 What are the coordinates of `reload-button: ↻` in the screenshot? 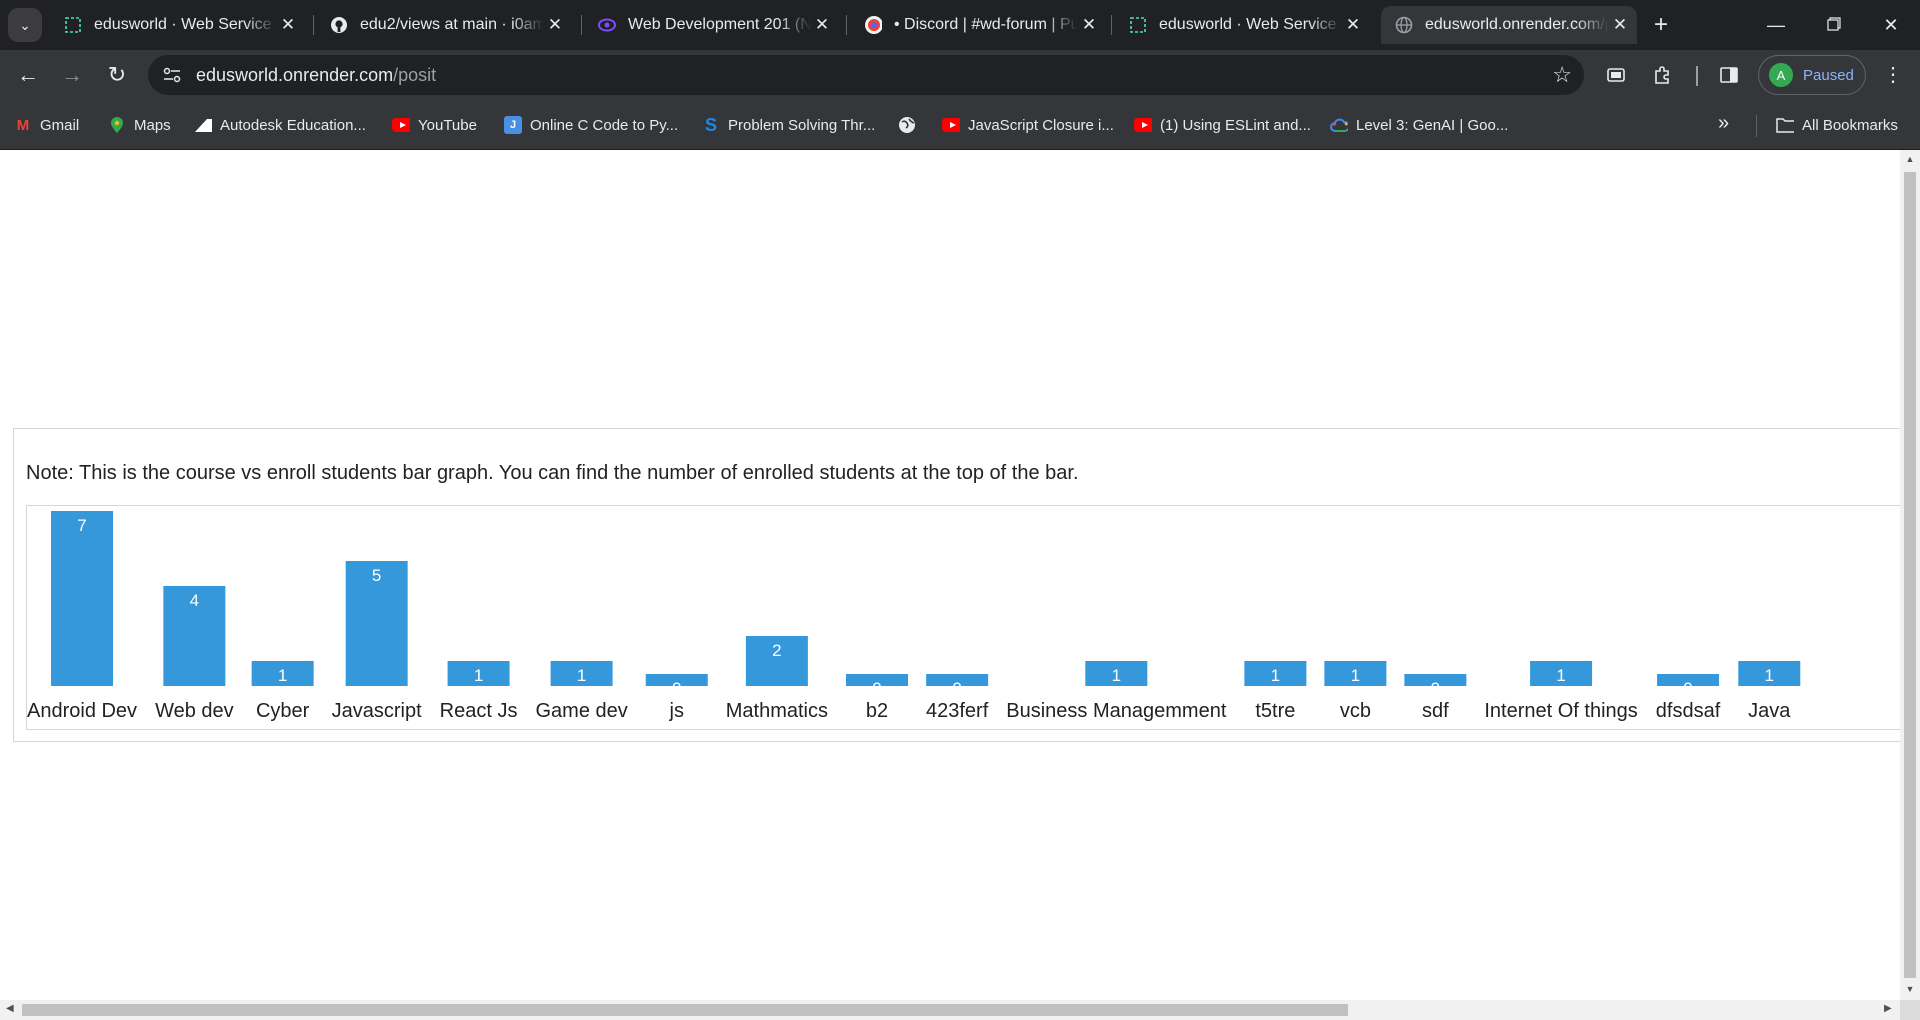 It's located at (117, 75).